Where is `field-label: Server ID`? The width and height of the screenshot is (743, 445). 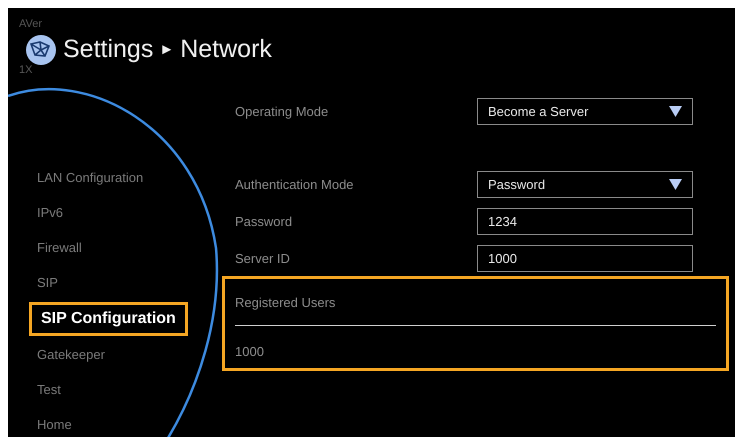
field-label: Server ID is located at coordinates (263, 259).